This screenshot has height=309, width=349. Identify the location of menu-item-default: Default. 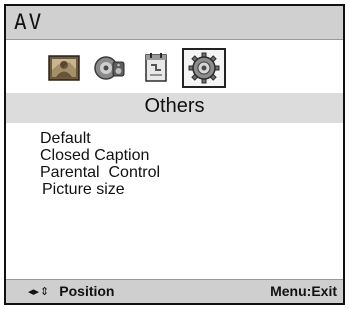
(180, 138).